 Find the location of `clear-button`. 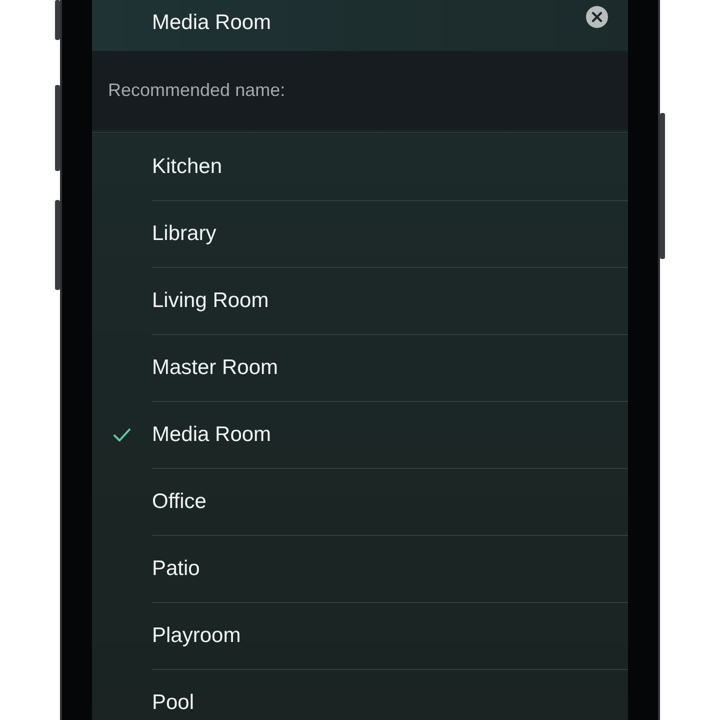

clear-button is located at coordinates (597, 17).